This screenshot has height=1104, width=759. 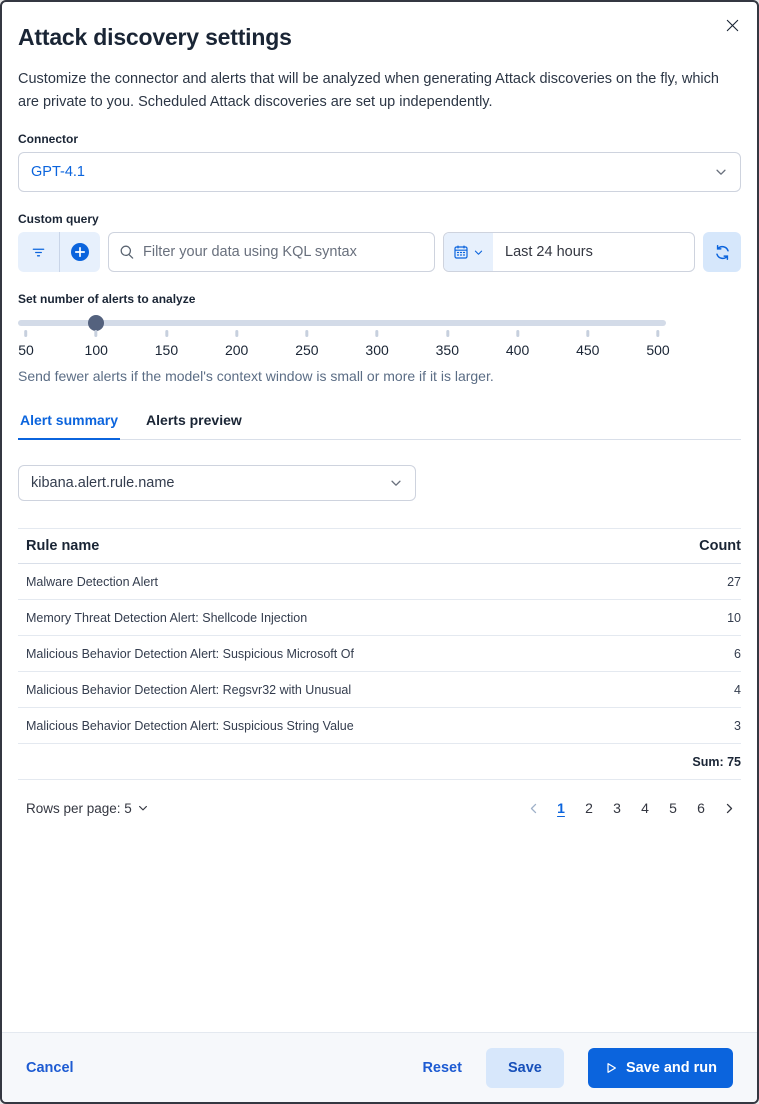 I want to click on page-button-6: 6, so click(x=701, y=808).